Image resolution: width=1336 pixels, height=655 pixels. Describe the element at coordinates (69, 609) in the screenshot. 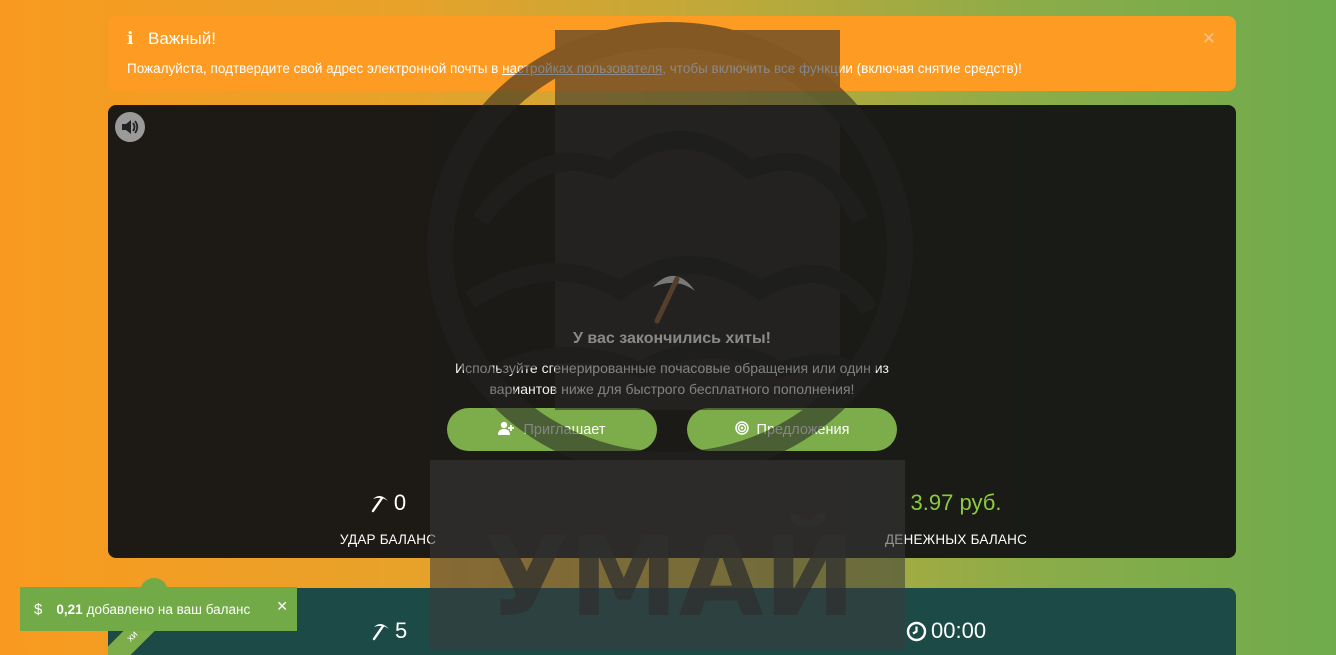

I see `toast-amount: 0,21` at that location.